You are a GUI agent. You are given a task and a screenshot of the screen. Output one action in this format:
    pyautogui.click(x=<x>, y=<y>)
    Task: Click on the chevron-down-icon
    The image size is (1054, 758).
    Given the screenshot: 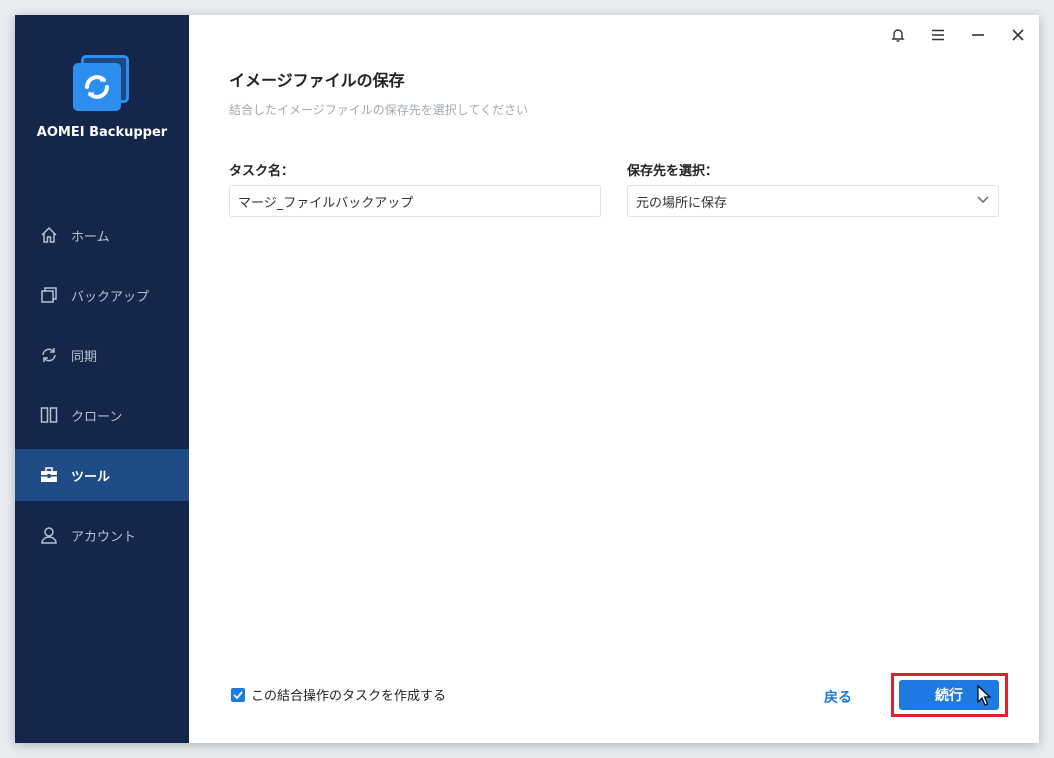 What is the action you would take?
    pyautogui.click(x=983, y=201)
    